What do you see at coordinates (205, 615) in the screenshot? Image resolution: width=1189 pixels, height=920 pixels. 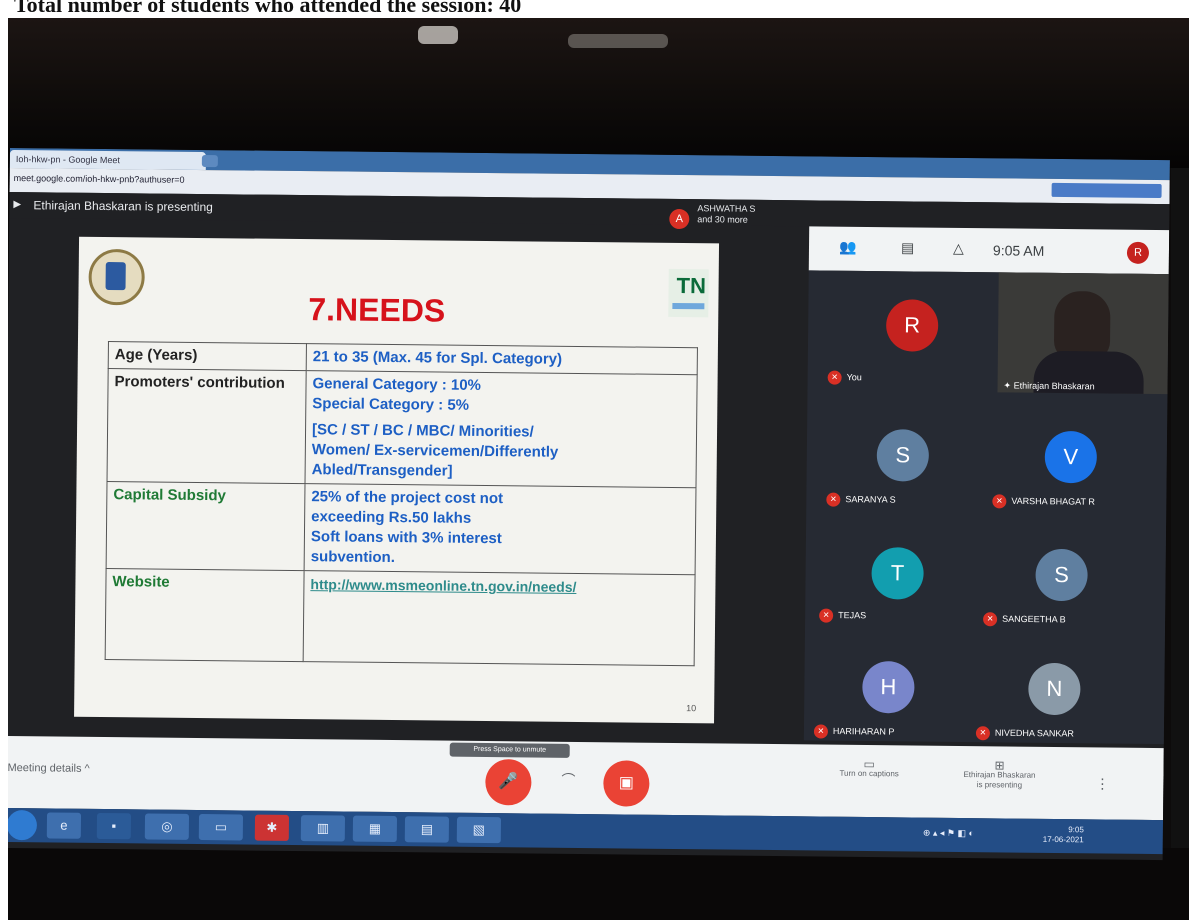 I see `row-key: Website` at bounding box center [205, 615].